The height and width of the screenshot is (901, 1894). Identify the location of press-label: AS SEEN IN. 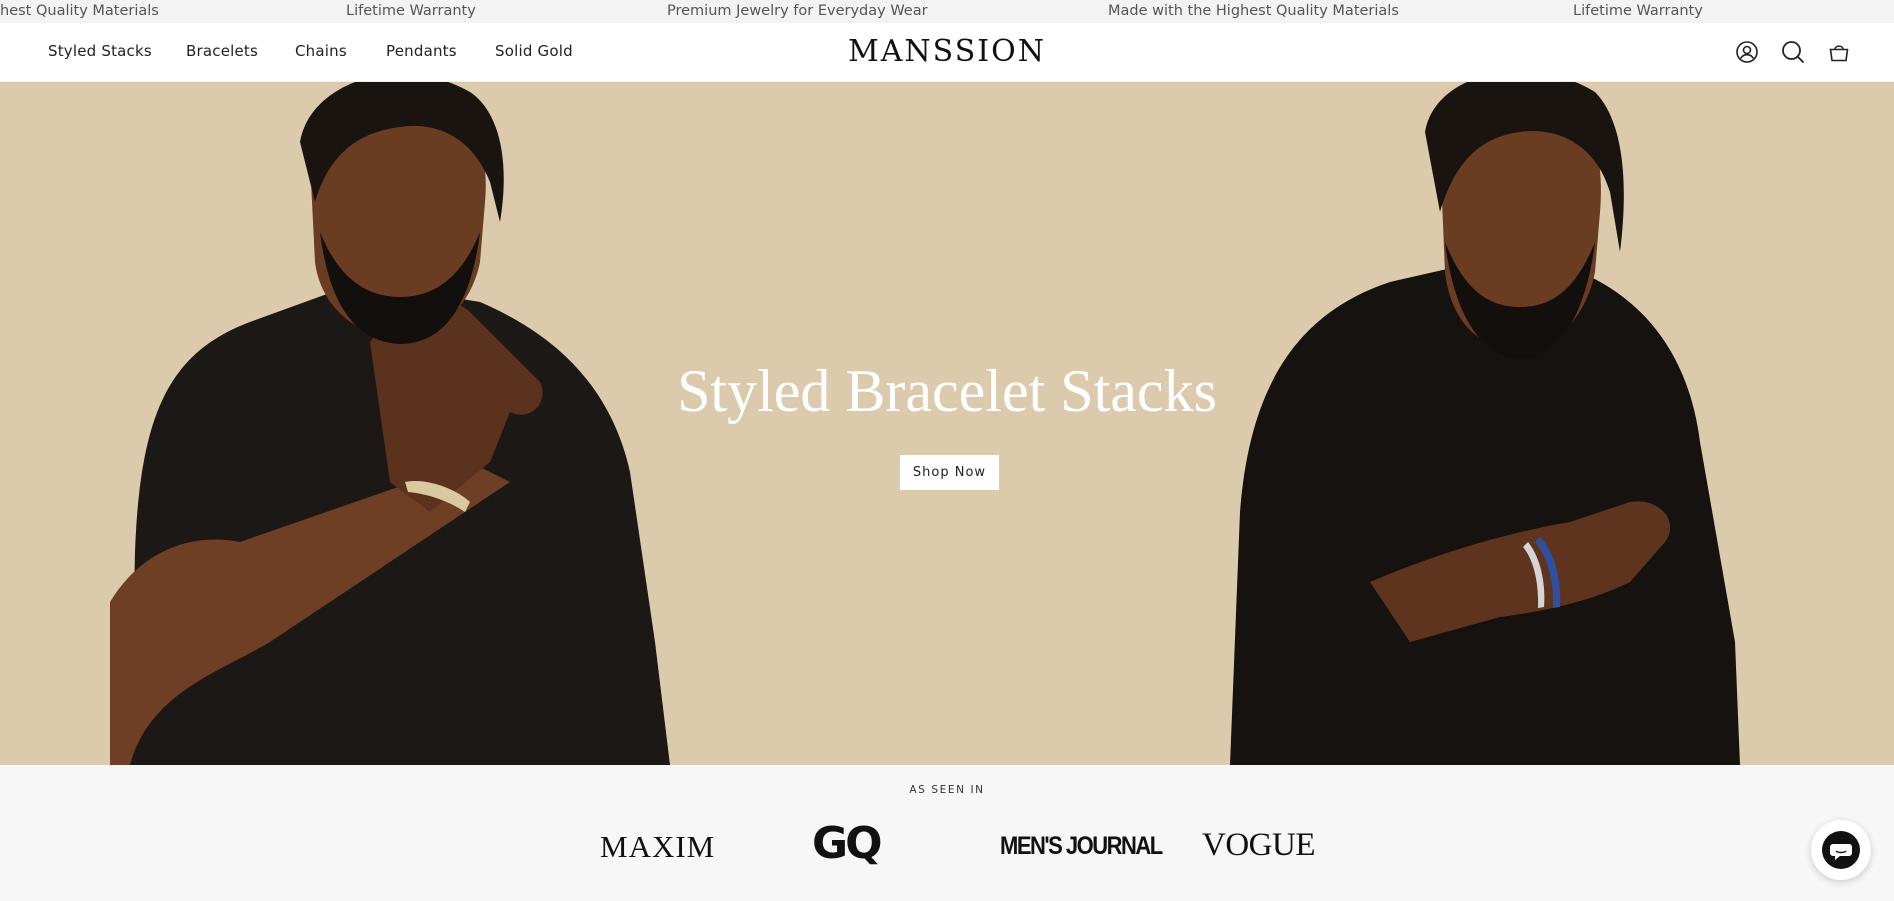
(947, 790).